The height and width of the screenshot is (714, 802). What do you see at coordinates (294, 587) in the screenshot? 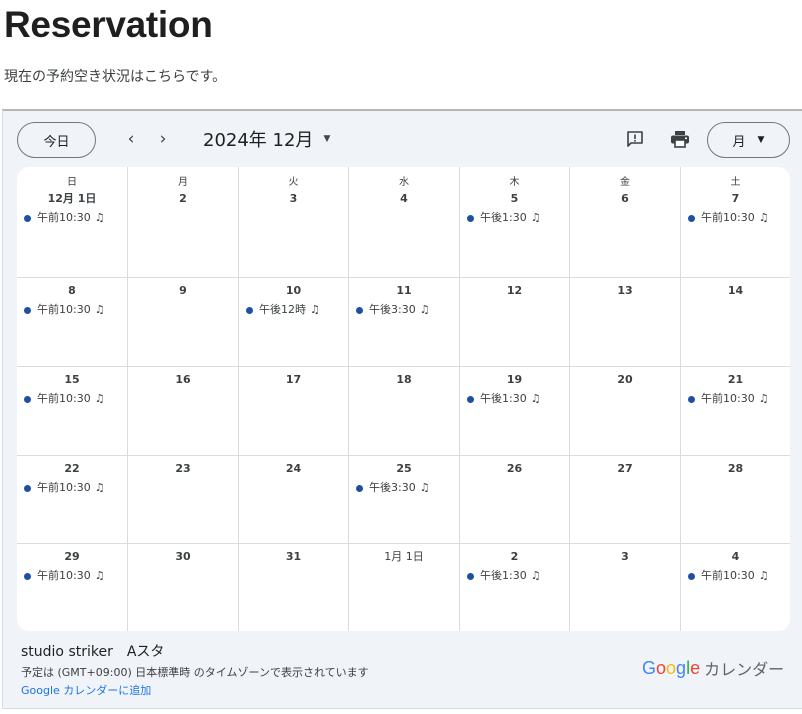
I see `day-cell: 31` at bounding box center [294, 587].